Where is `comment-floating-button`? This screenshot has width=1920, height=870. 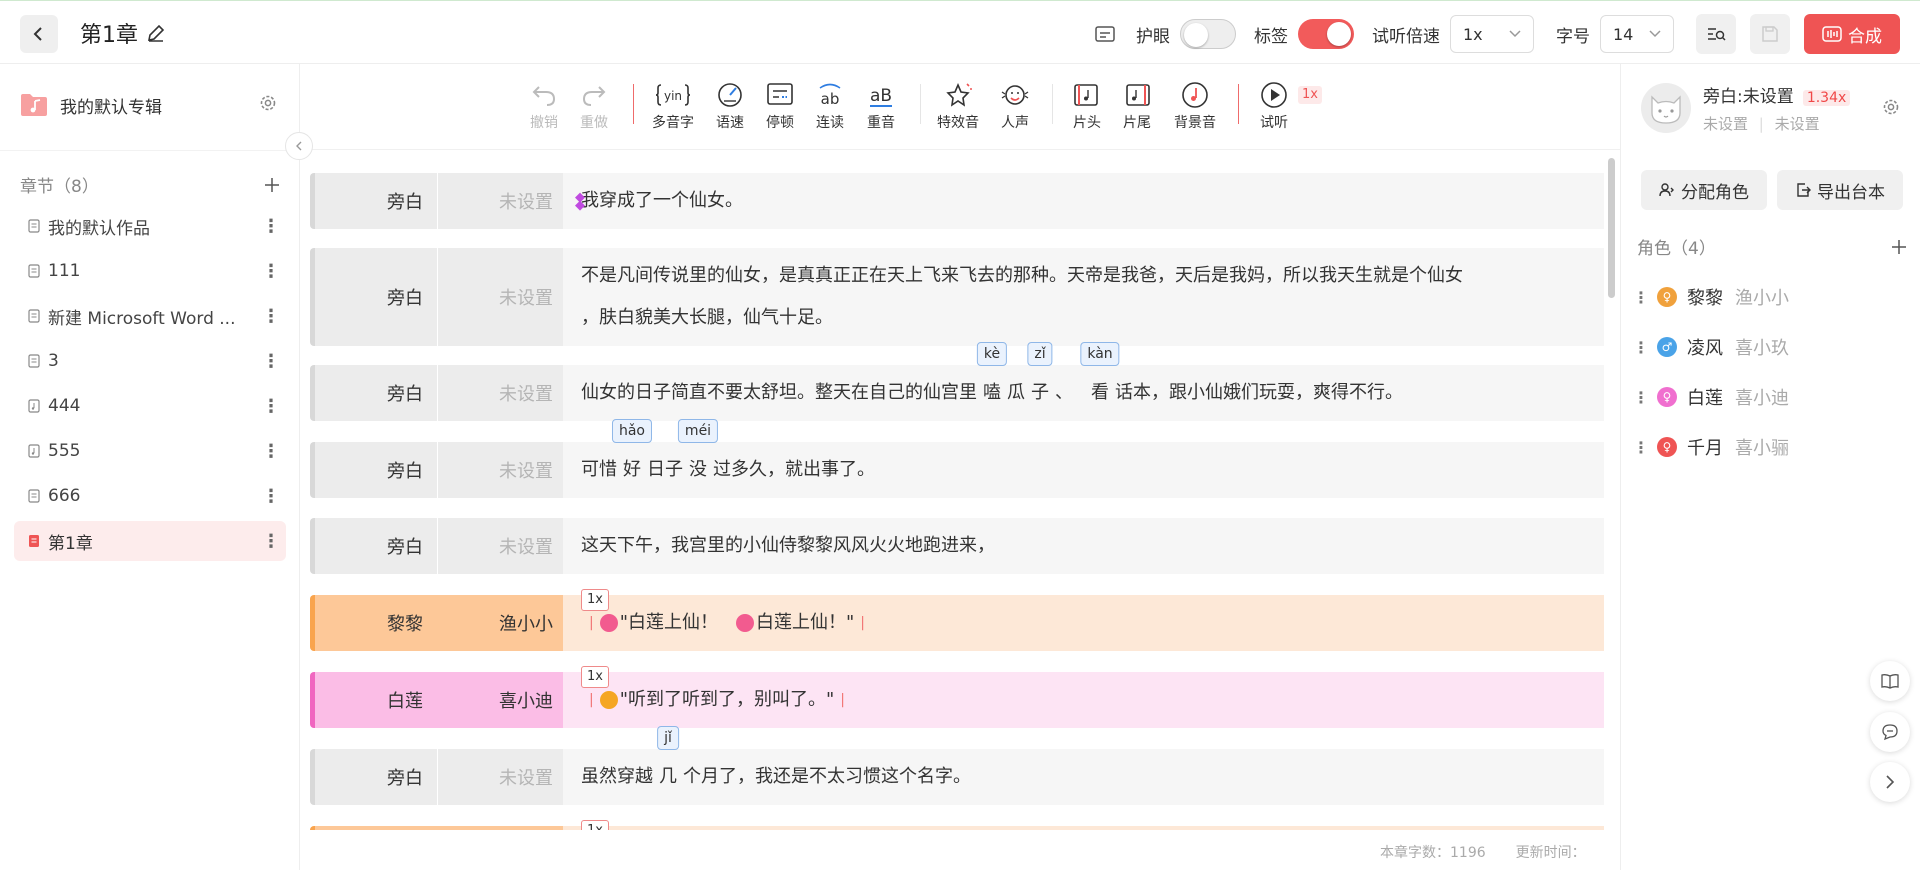 comment-floating-button is located at coordinates (1890, 732).